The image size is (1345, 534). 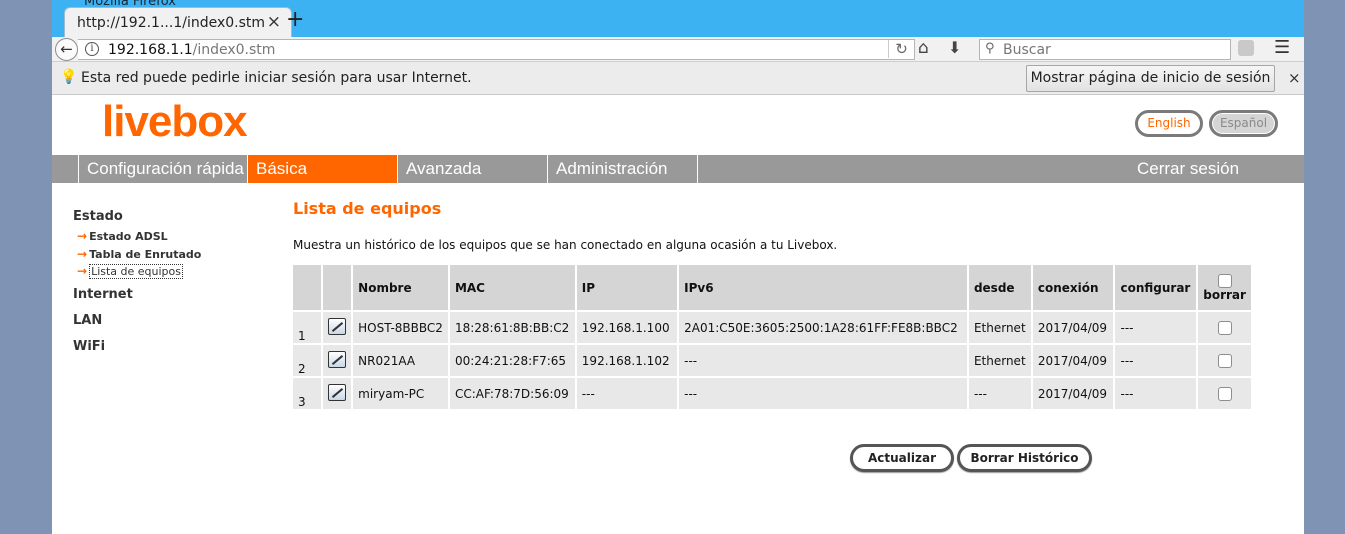 I want to click on back-button: ←, so click(x=66, y=49).